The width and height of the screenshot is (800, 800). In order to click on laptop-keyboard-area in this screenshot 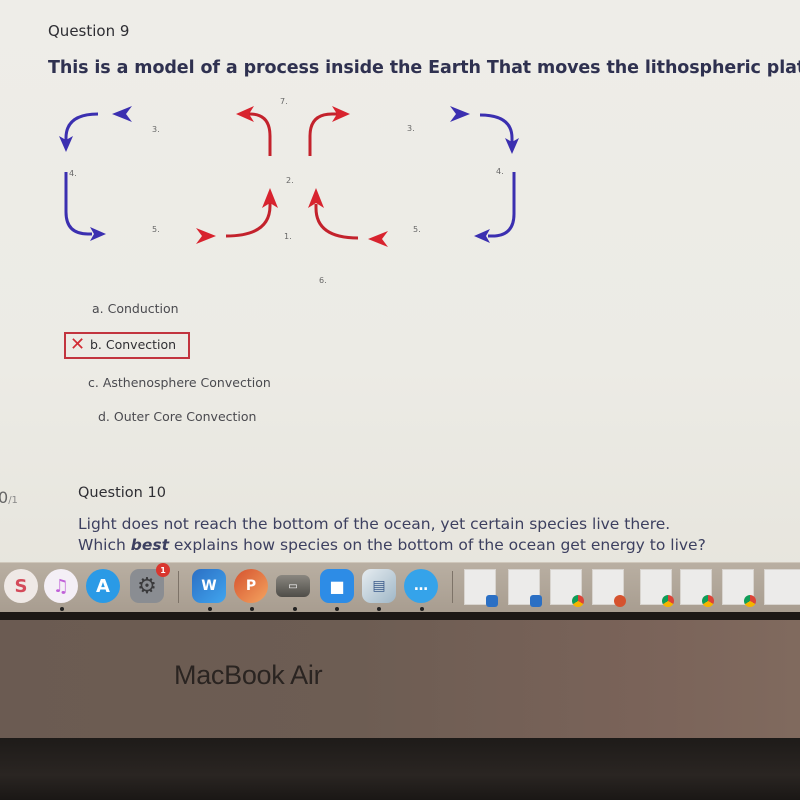, I will do `click(400, 769)`.